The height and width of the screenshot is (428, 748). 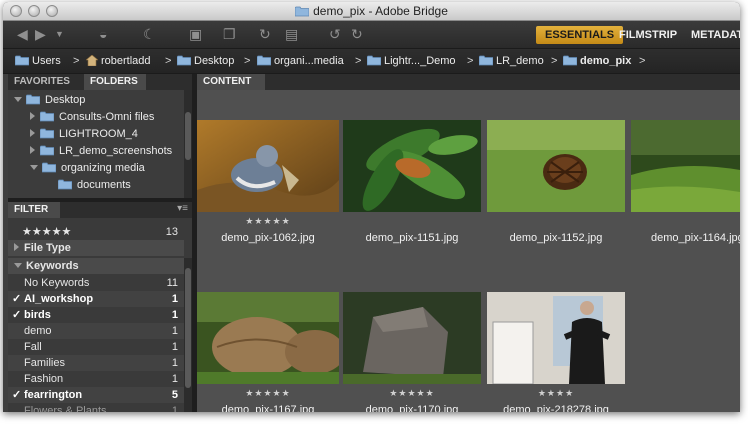 What do you see at coordinates (205, 61) in the screenshot?
I see `path-crumb-desktop: Desktop` at bounding box center [205, 61].